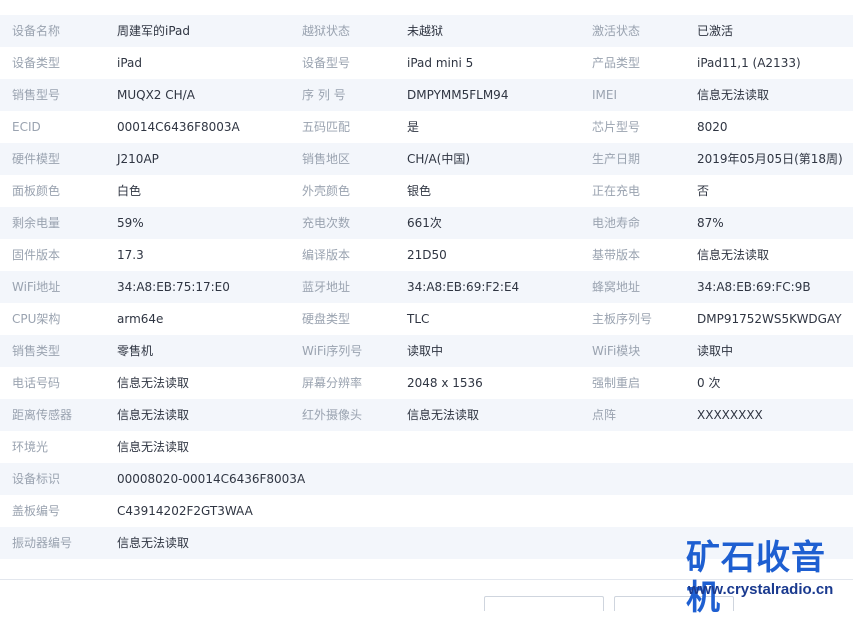 Image resolution: width=853 pixels, height=618 pixels. I want to click on table-row: 距离传感器 信息无法读取 红外摄像头 信息无法读取 点阵 XXXXXXXX, so click(426, 415).